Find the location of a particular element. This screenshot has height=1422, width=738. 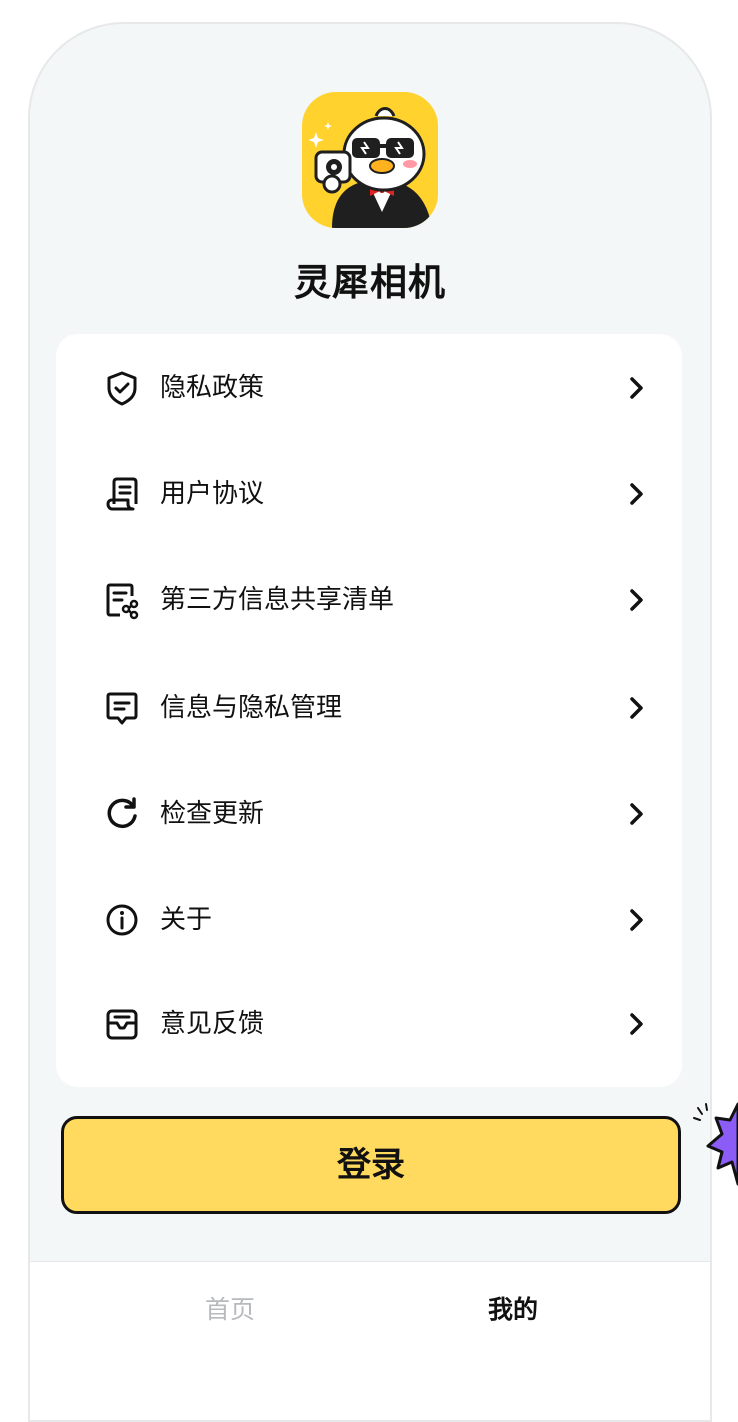

menu-item-label: 检查更新 is located at coordinates (212, 814).